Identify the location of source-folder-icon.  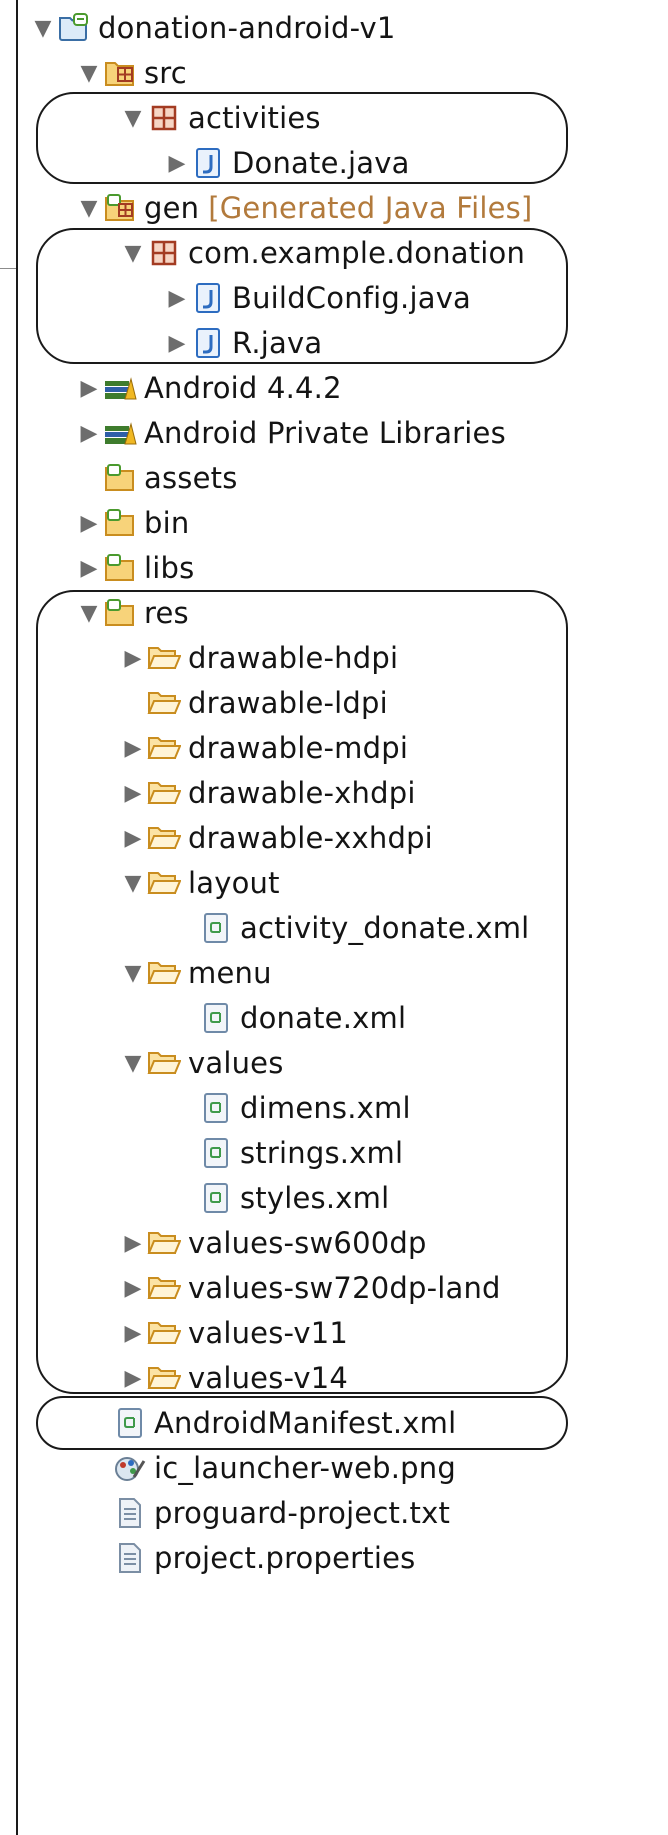
(120, 73).